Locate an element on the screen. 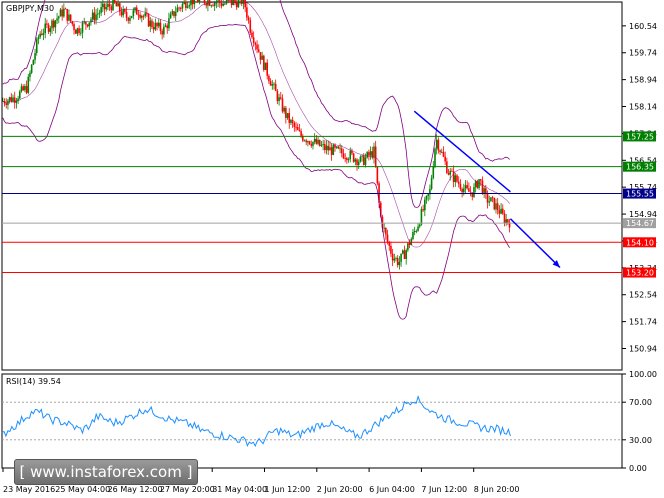 This screenshot has height=498, width=664. price-tick-label: 154.94 is located at coordinates (643, 214).